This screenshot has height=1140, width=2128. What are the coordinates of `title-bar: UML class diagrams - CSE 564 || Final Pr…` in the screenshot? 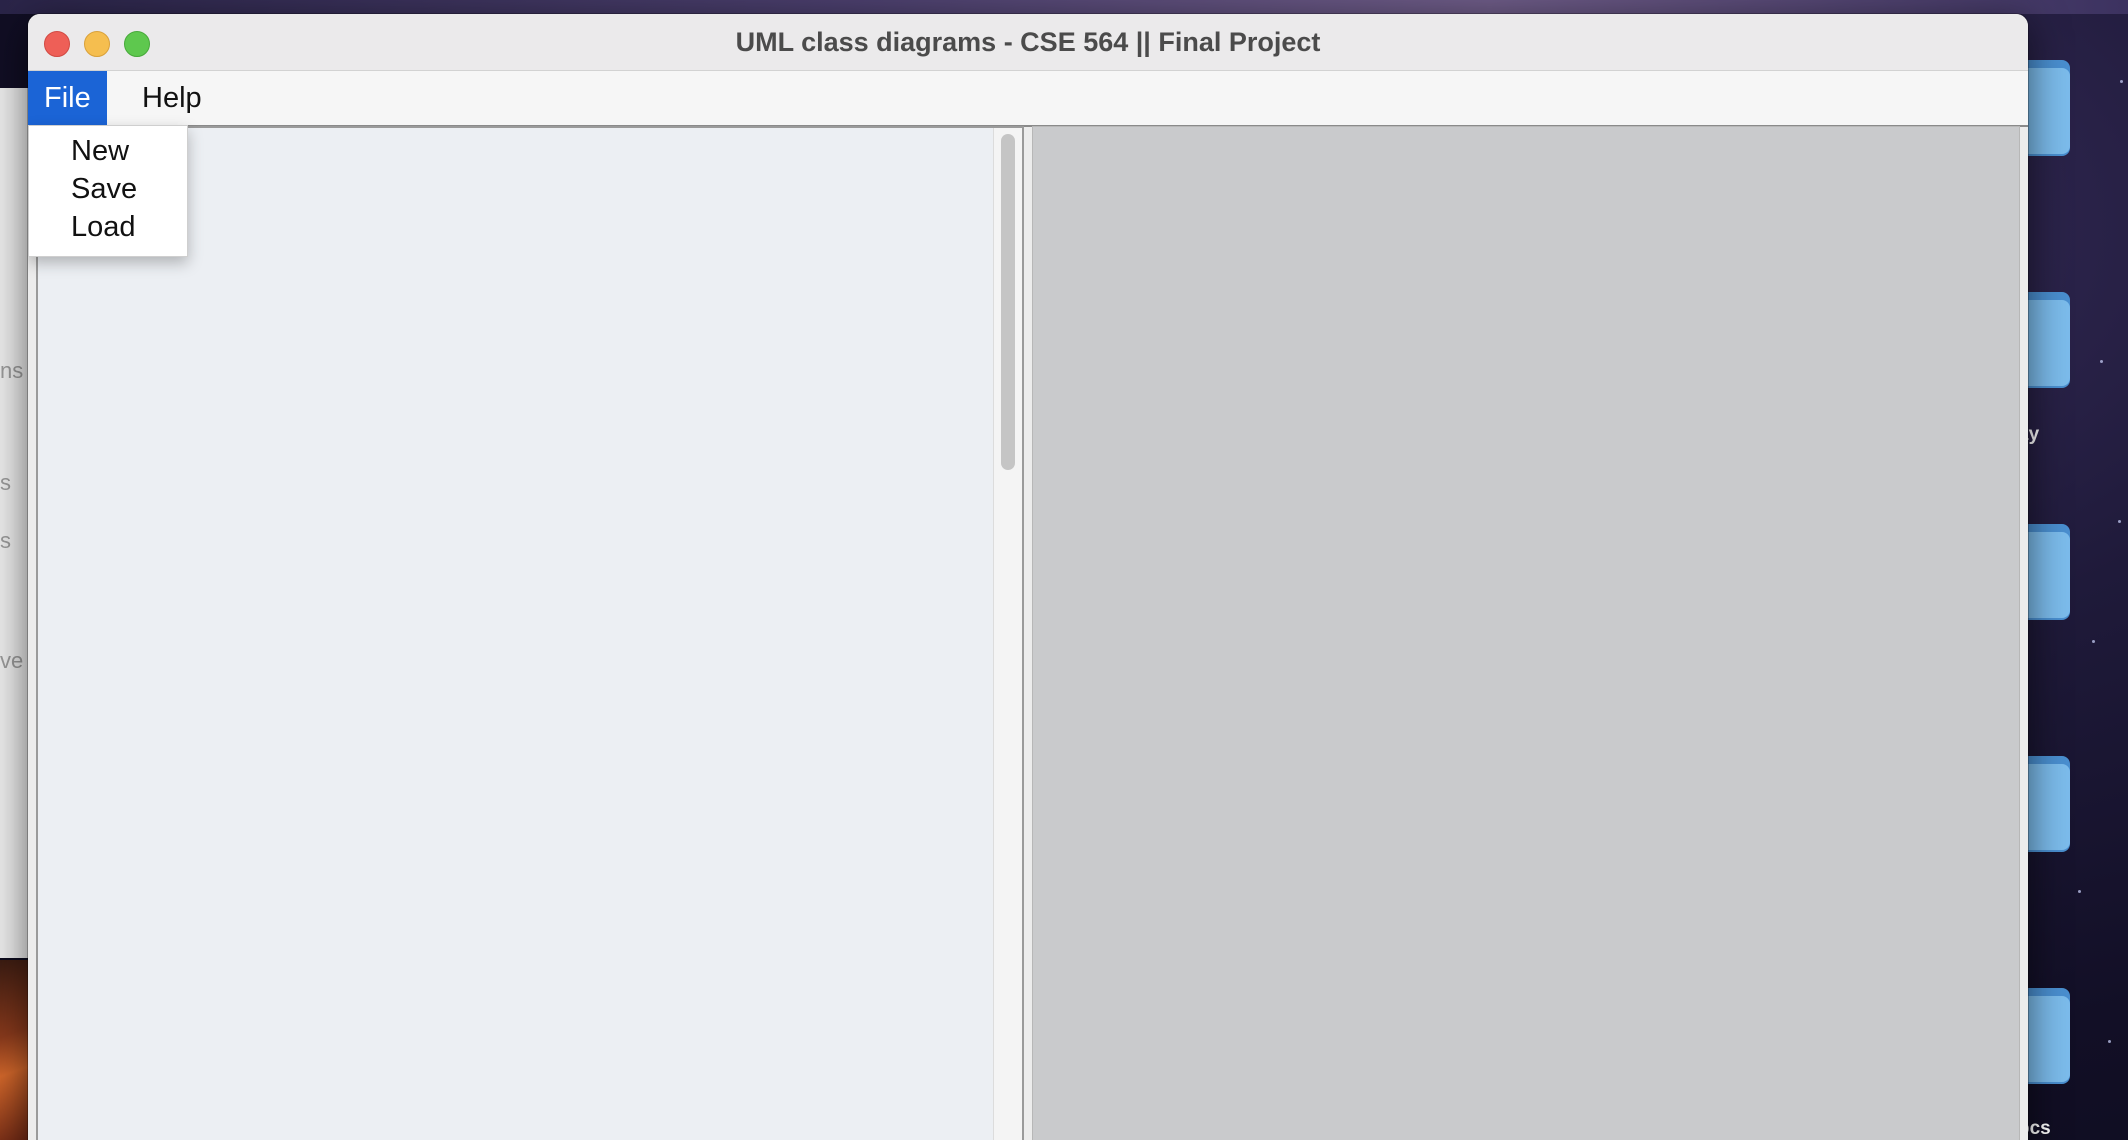 It's located at (1028, 42).